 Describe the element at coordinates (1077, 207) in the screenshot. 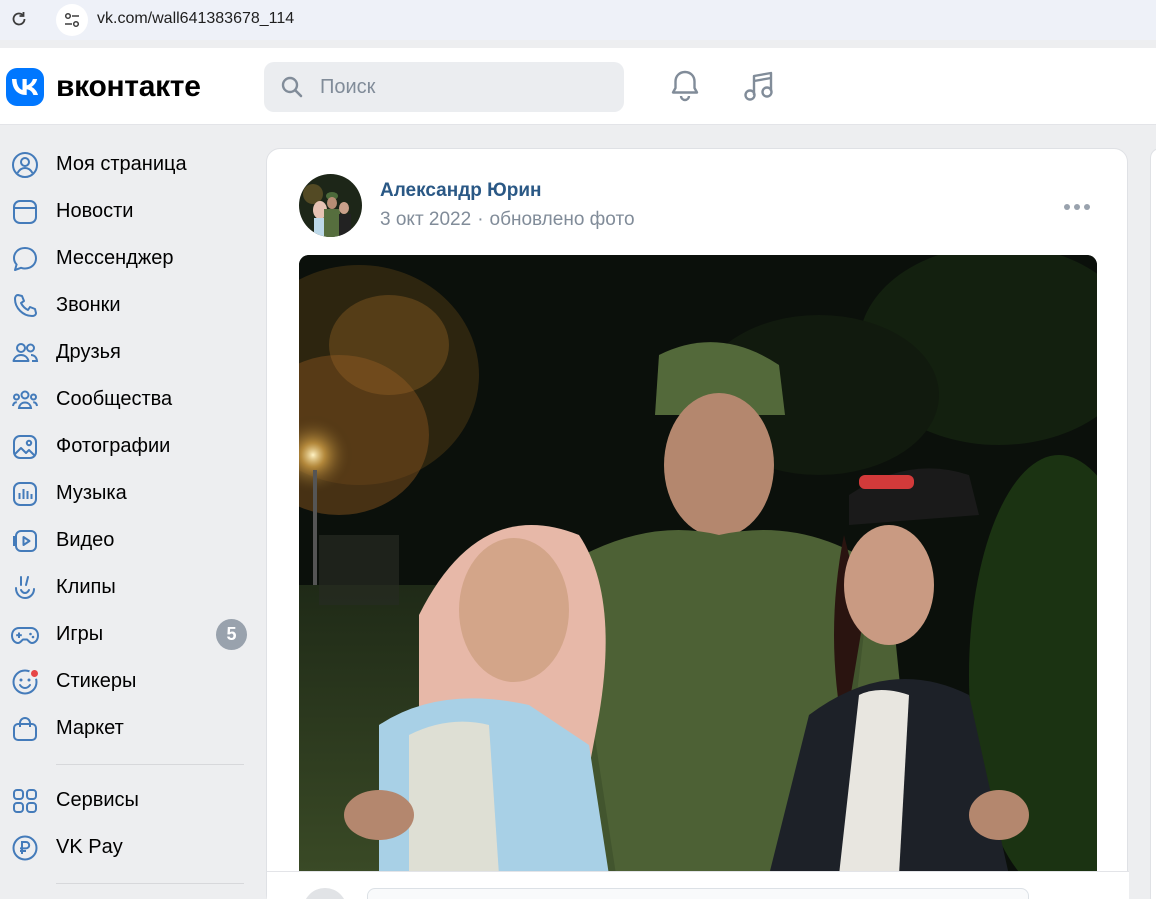

I see `more-options-icon` at that location.